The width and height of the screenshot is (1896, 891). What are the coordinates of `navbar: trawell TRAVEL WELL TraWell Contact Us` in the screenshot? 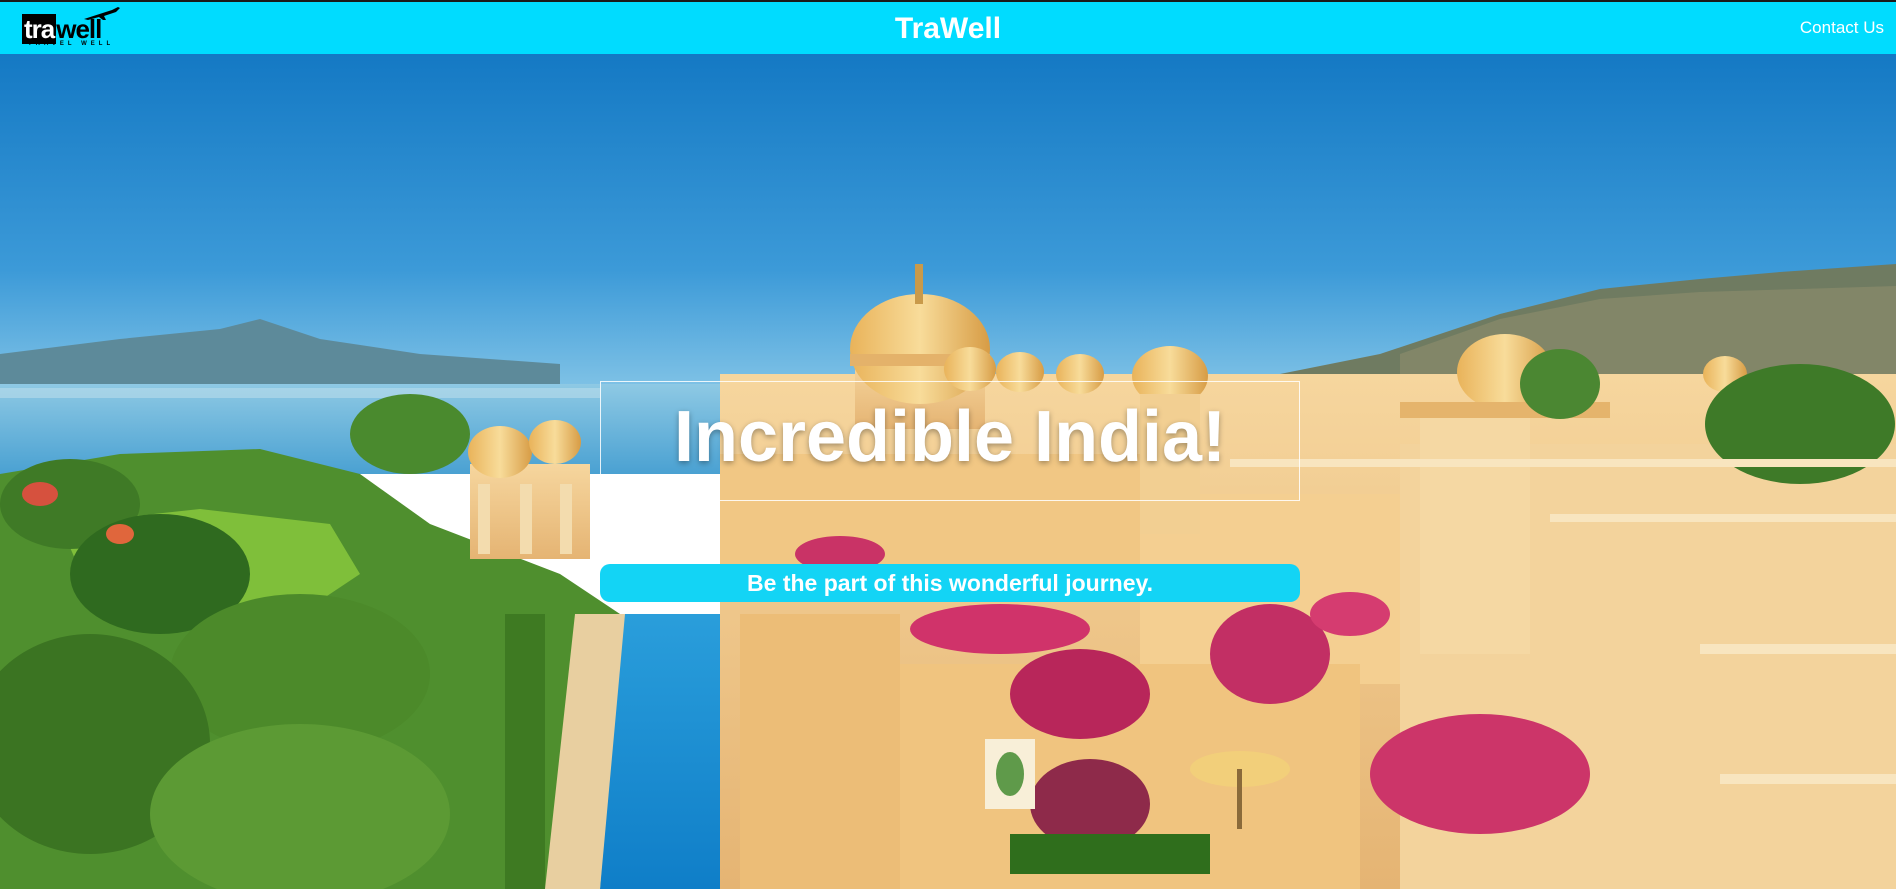 It's located at (948, 28).